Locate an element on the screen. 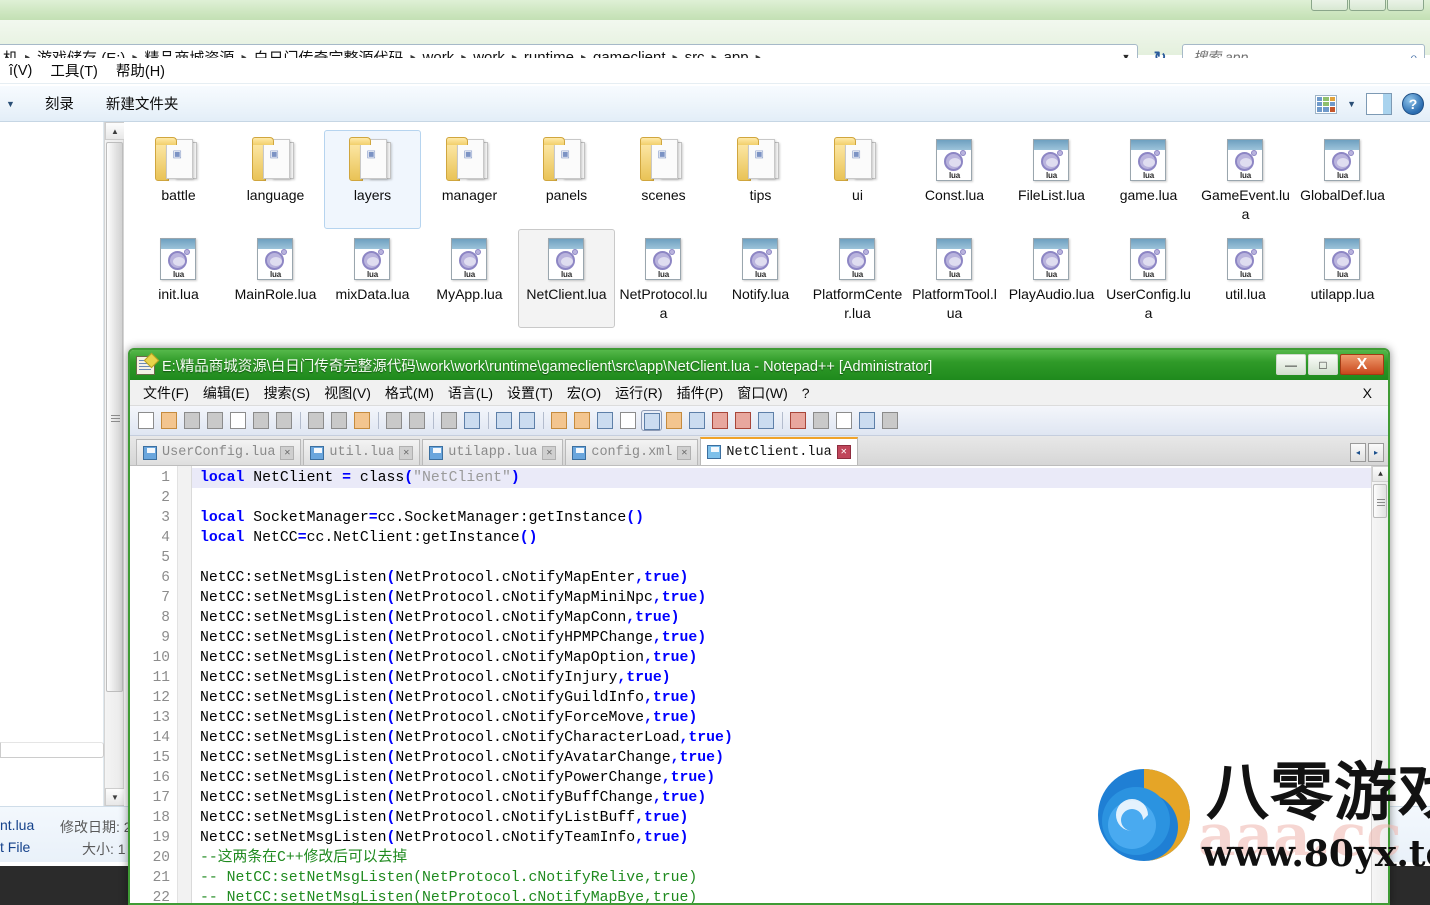  notepad-menu-11: ? is located at coordinates (806, 393).